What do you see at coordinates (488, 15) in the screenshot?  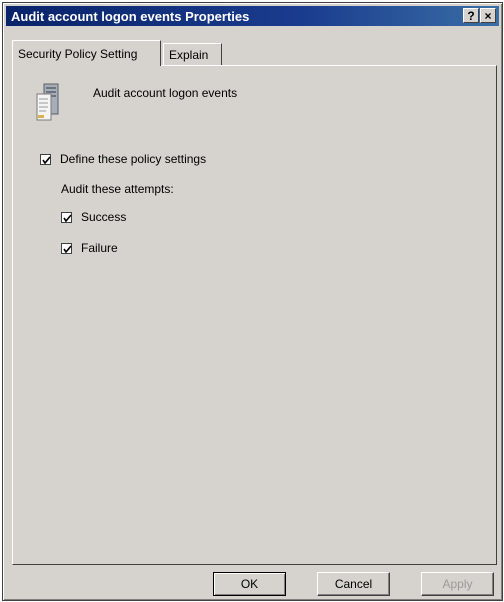 I see `close-button: ×` at bounding box center [488, 15].